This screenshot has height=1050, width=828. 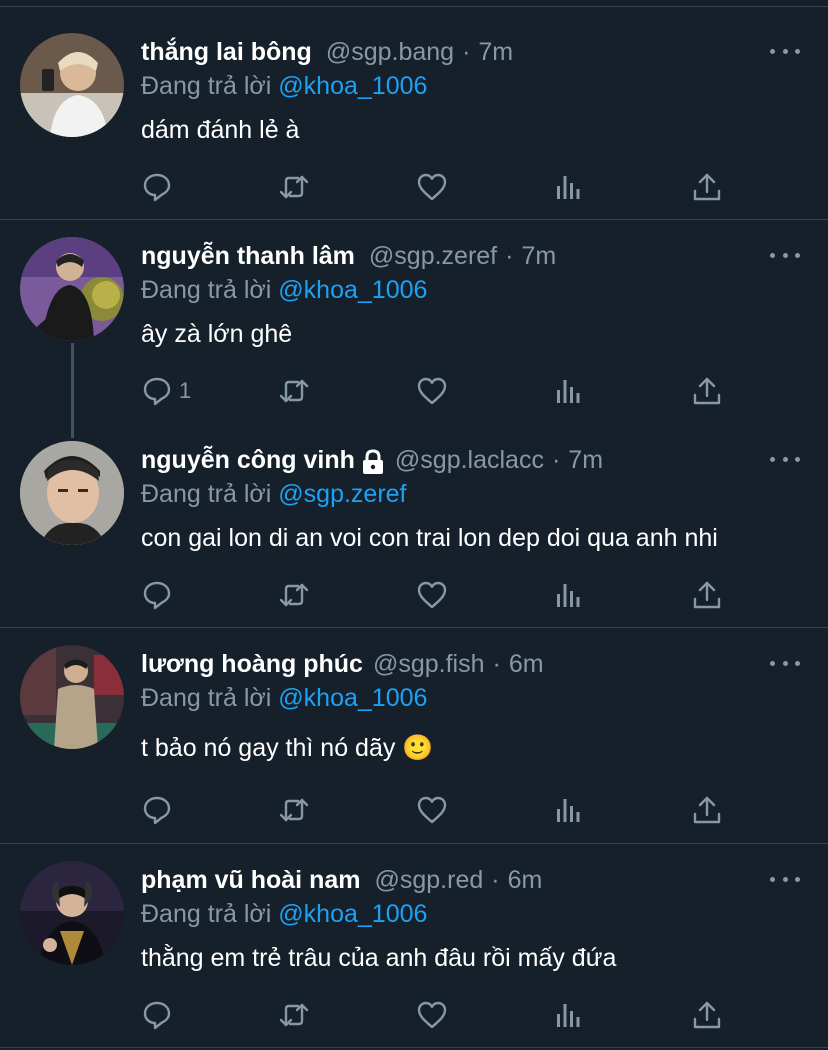 What do you see at coordinates (429, 664) in the screenshot?
I see `user-handle: @sgp.fish` at bounding box center [429, 664].